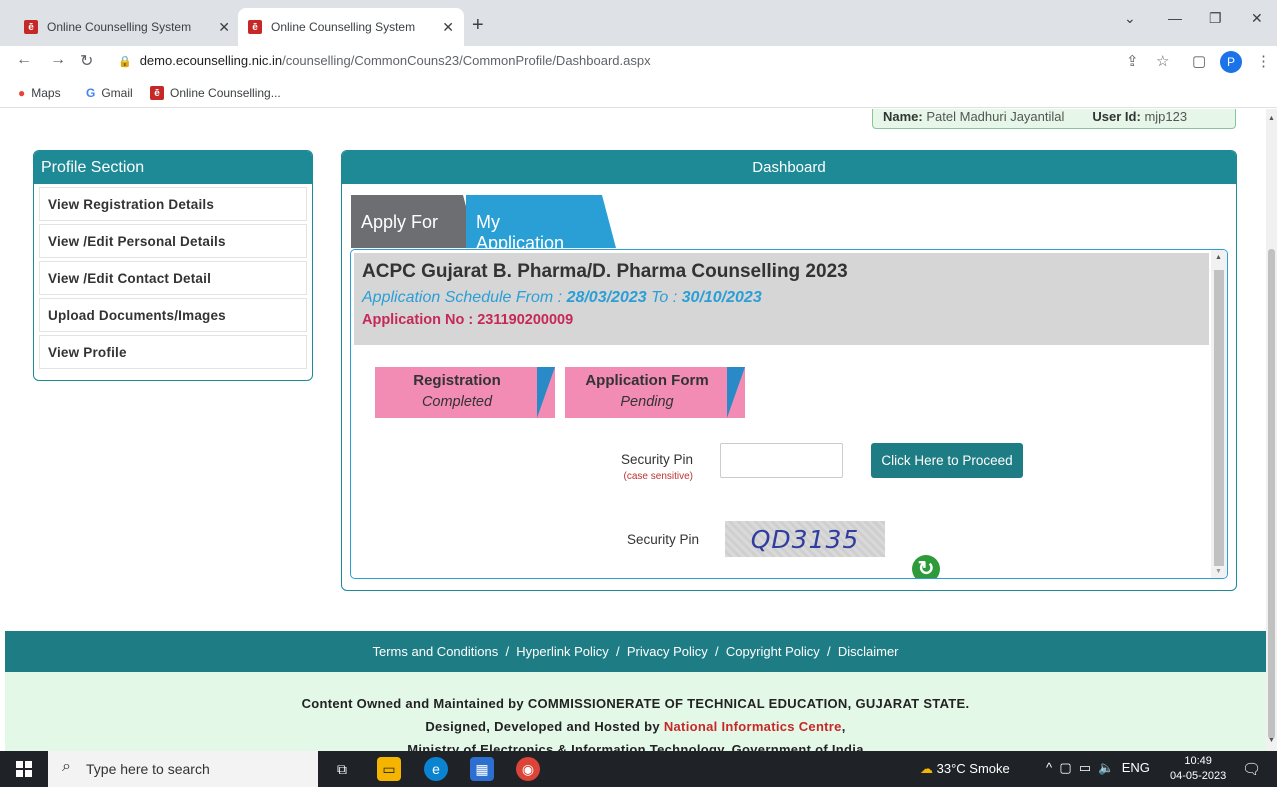  Describe the element at coordinates (805, 539) in the screenshot. I see `captcha-image: QD3135` at that location.